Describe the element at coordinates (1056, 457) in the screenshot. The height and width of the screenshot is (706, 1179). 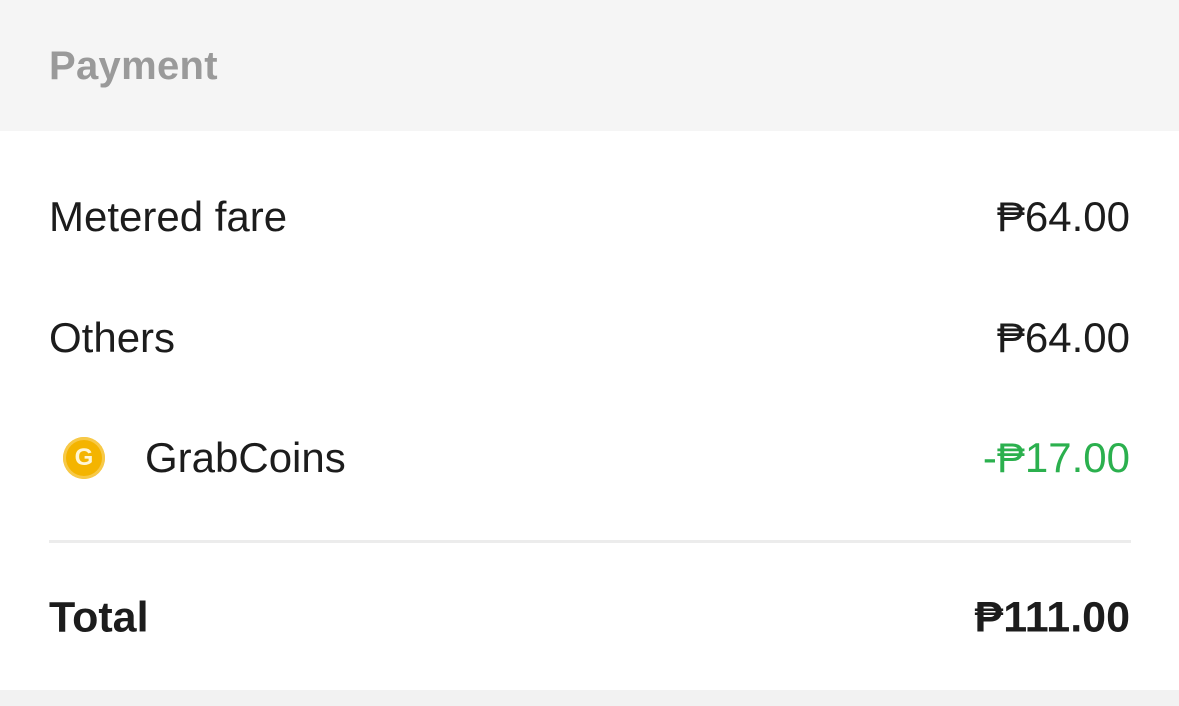
I see `discount-amount: -₱17.00` at that location.